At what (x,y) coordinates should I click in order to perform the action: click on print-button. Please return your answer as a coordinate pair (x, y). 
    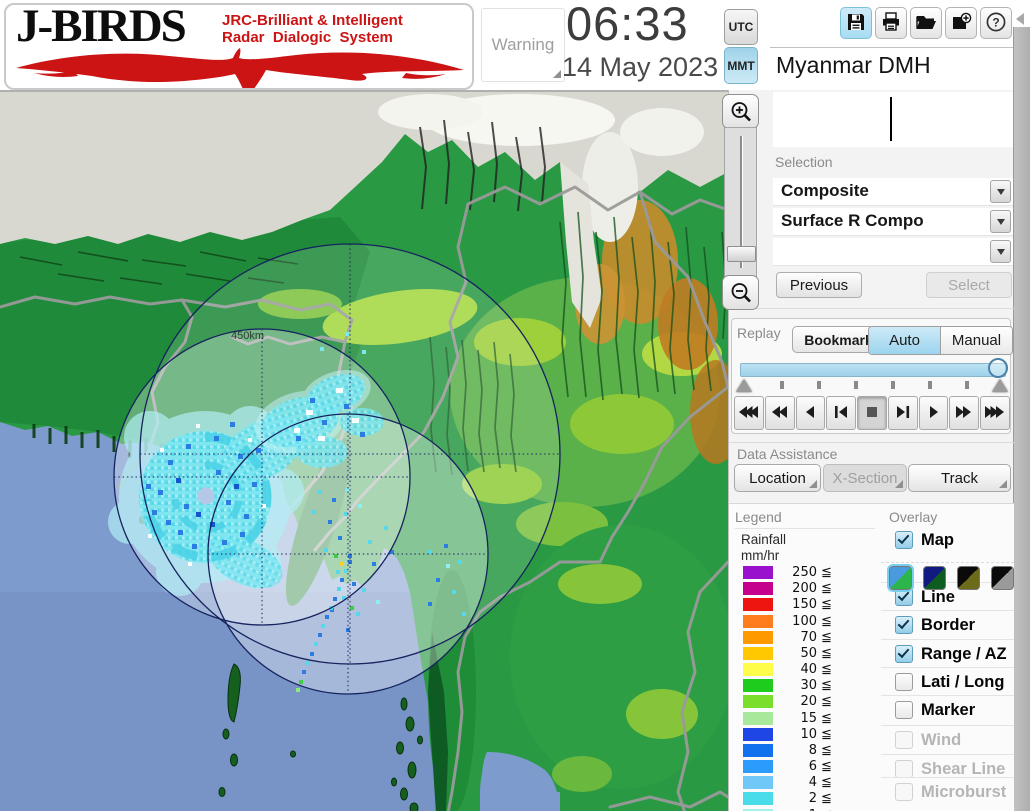
    Looking at the image, I should click on (891, 23).